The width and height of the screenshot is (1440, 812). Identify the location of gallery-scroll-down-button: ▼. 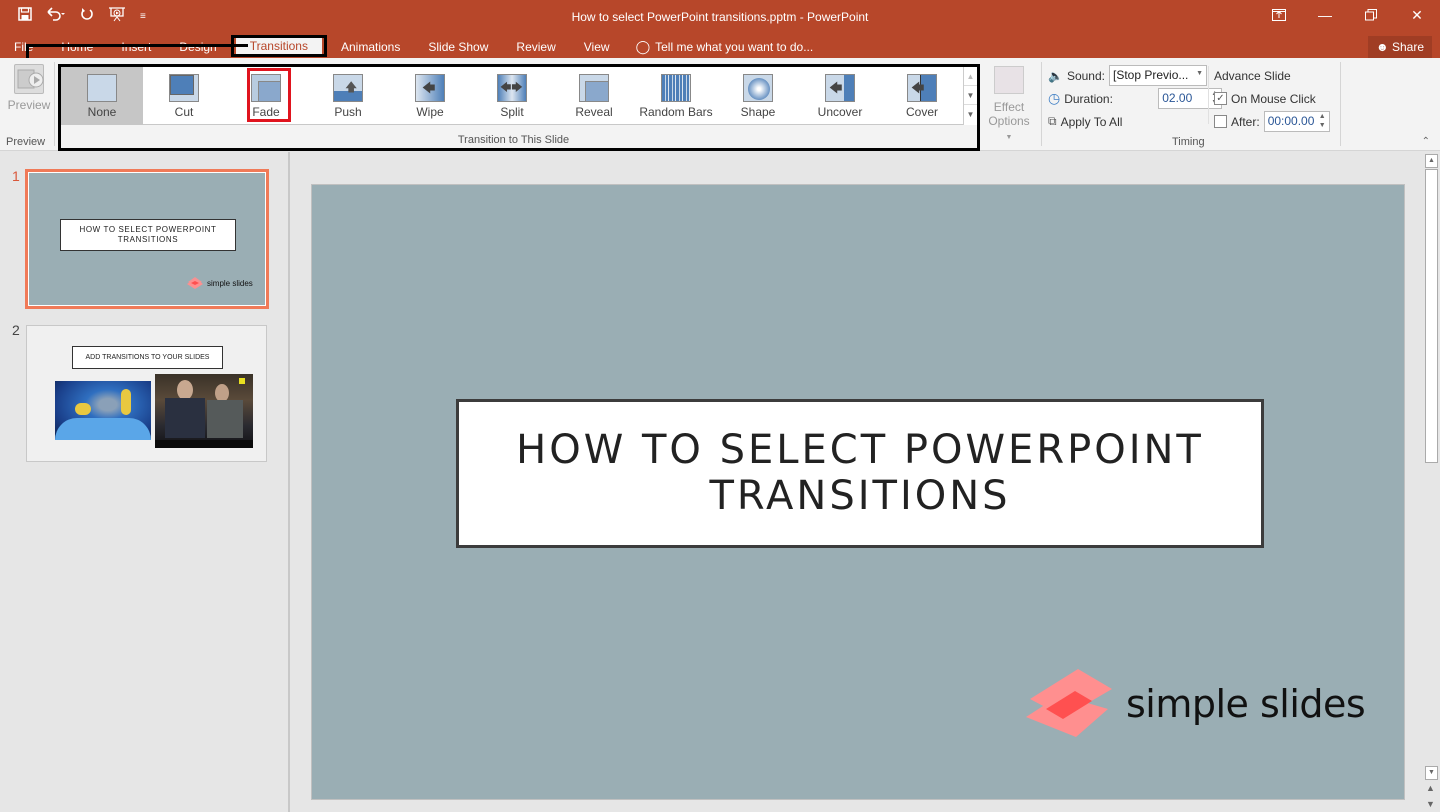
(970, 95).